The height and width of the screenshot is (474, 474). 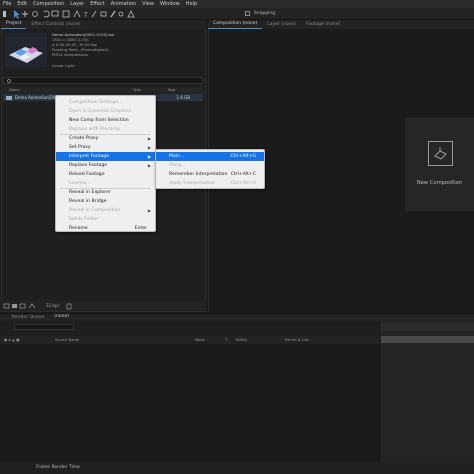 What do you see at coordinates (78, 228) in the screenshot?
I see `menu-item-label: Rename` at bounding box center [78, 228].